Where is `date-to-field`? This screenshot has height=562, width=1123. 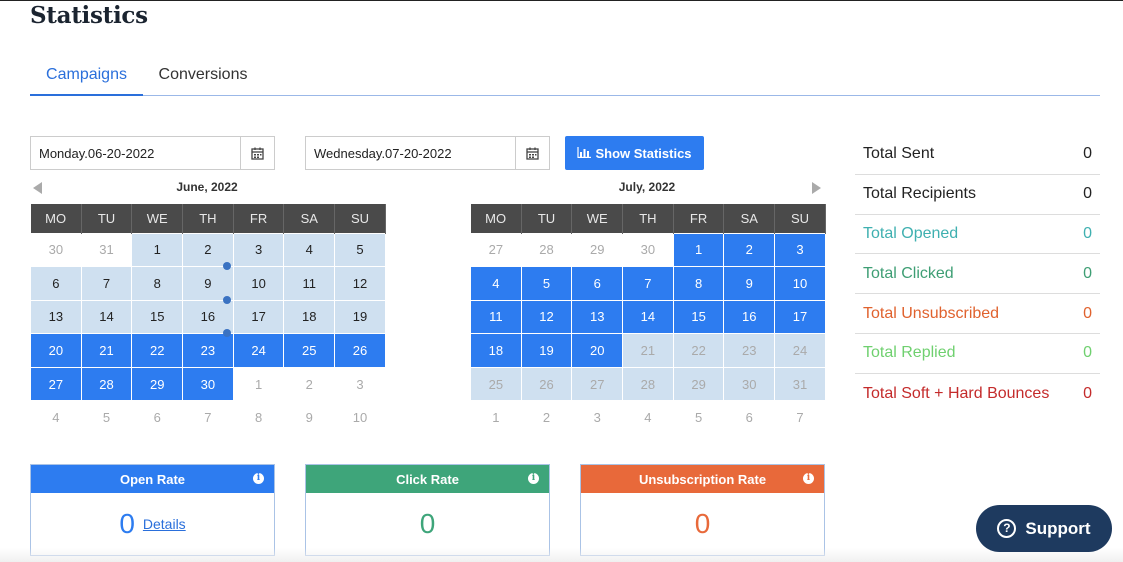
date-to-field is located at coordinates (427, 153).